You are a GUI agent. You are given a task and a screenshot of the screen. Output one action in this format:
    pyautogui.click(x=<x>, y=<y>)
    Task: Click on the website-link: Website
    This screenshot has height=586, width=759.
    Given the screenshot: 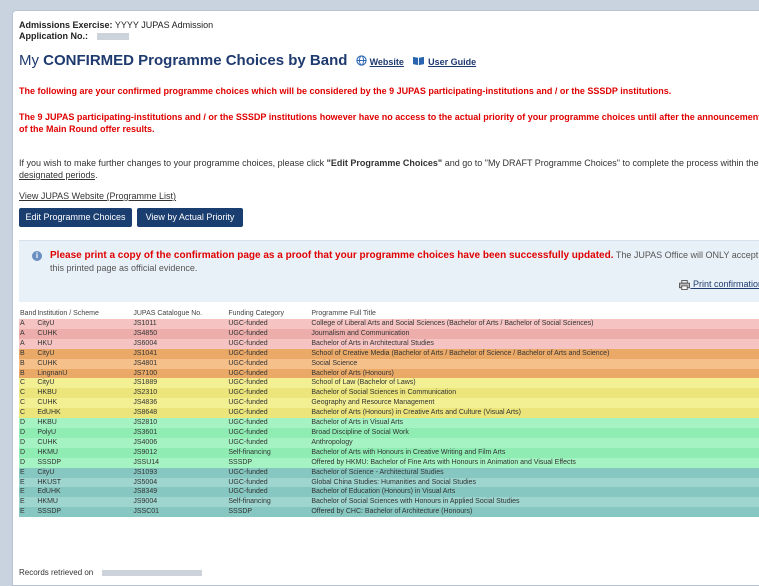 What is the action you would take?
    pyautogui.click(x=387, y=62)
    